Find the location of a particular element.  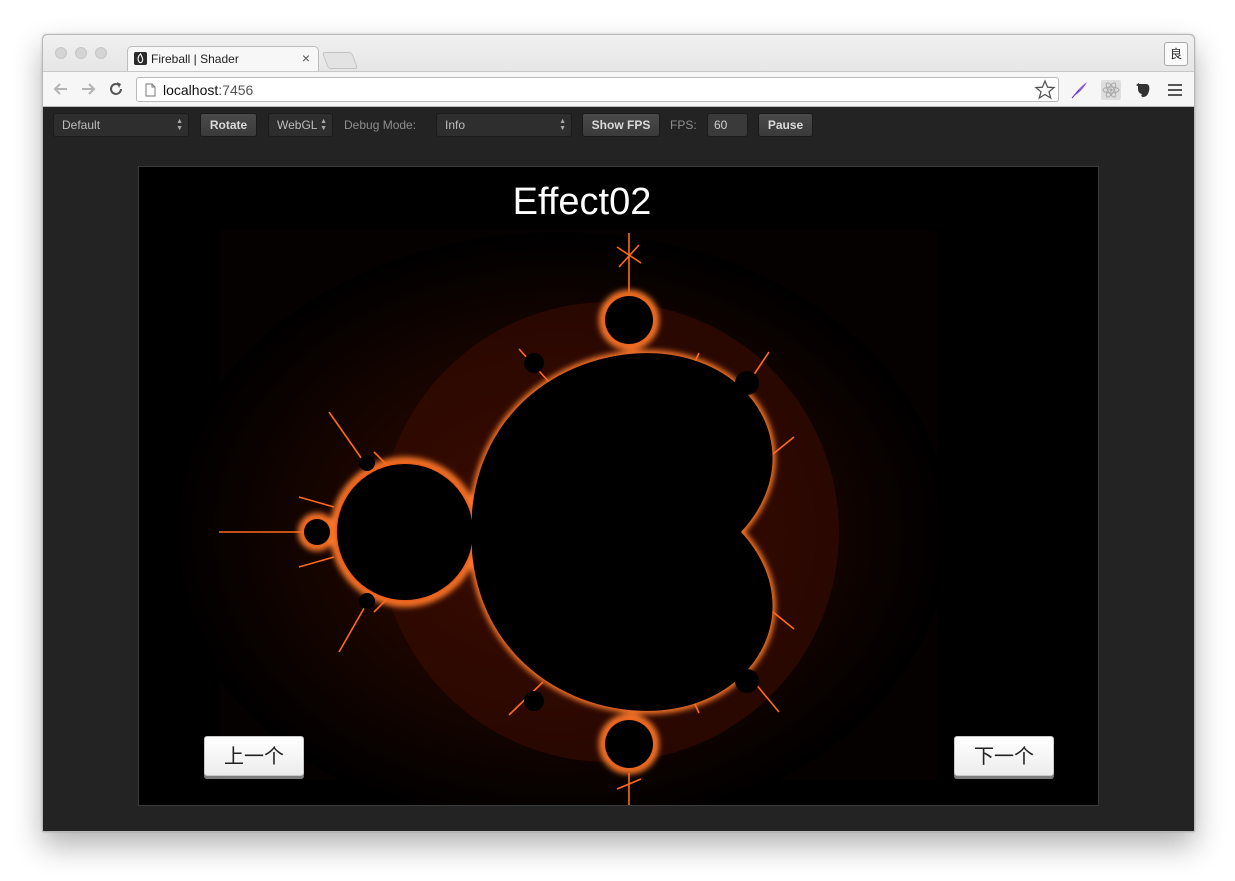

show-fps-button: Show FPS is located at coordinates (621, 125).